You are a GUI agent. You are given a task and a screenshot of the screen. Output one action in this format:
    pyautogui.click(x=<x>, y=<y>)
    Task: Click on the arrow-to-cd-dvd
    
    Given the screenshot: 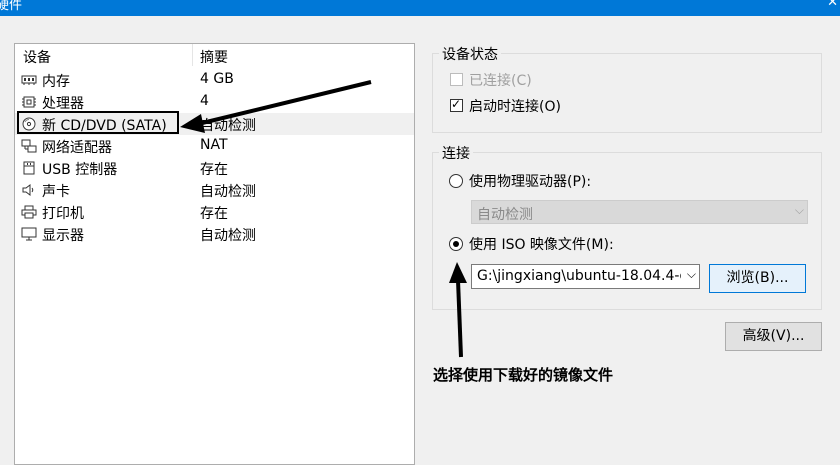 What is the action you would take?
    pyautogui.click(x=284, y=103)
    